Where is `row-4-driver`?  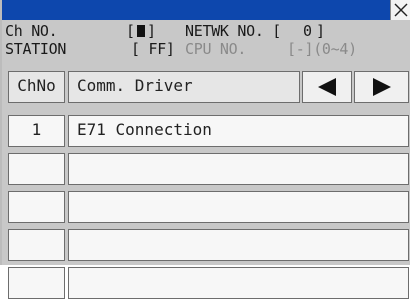 row-4-driver is located at coordinates (238, 245).